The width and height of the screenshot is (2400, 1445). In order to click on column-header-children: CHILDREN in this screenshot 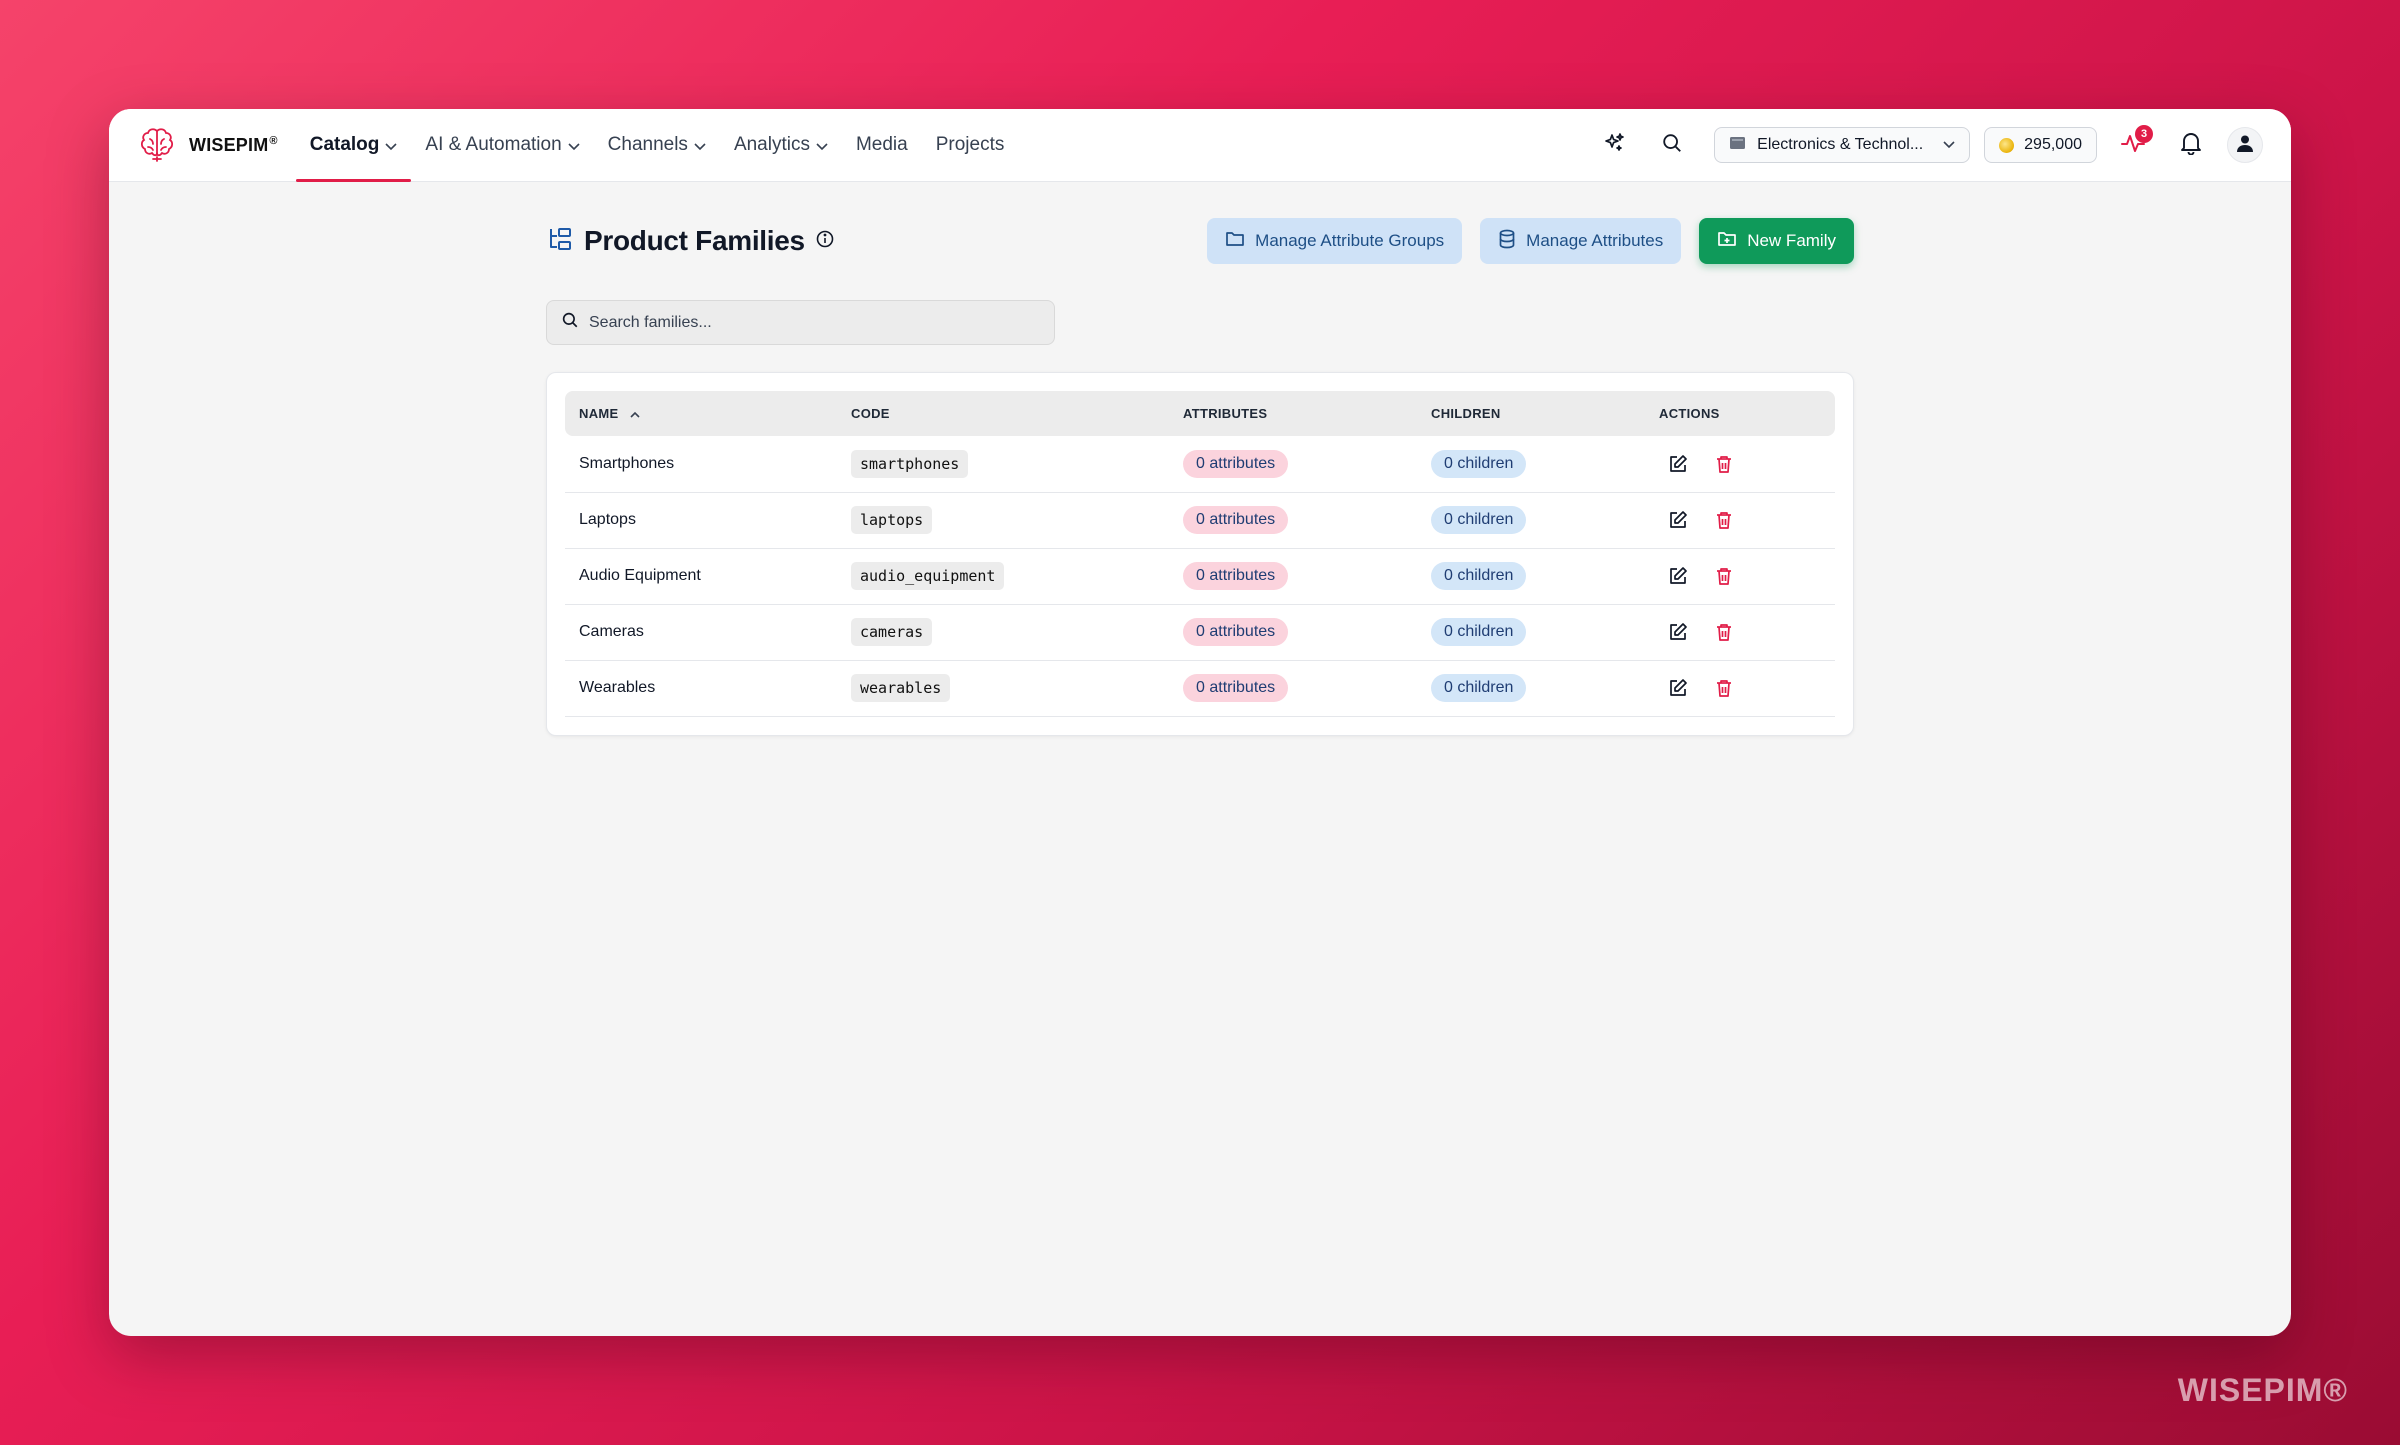, I will do `click(1531, 413)`.